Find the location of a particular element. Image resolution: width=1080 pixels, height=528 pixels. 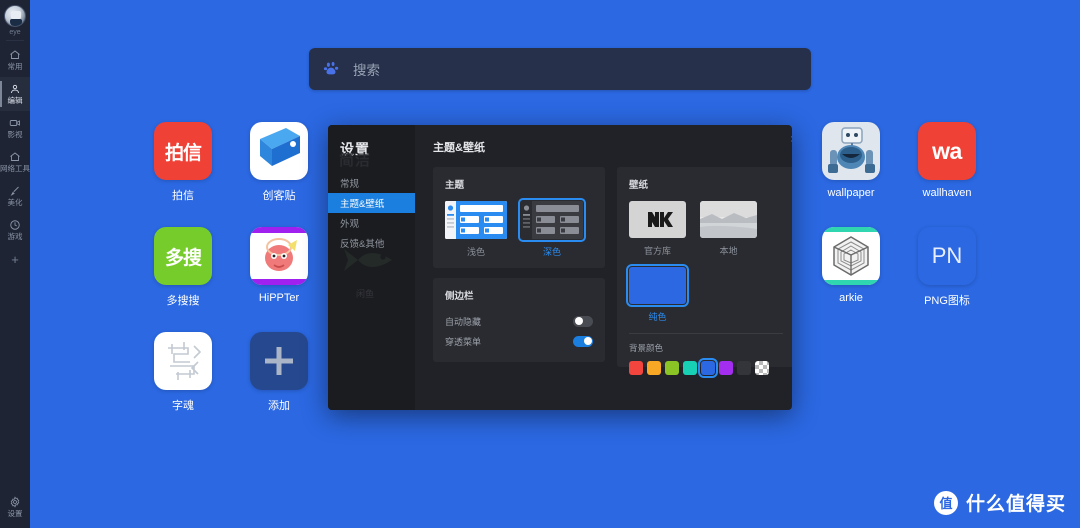

theme-options: 浅色 深色 is located at coordinates (519, 228).